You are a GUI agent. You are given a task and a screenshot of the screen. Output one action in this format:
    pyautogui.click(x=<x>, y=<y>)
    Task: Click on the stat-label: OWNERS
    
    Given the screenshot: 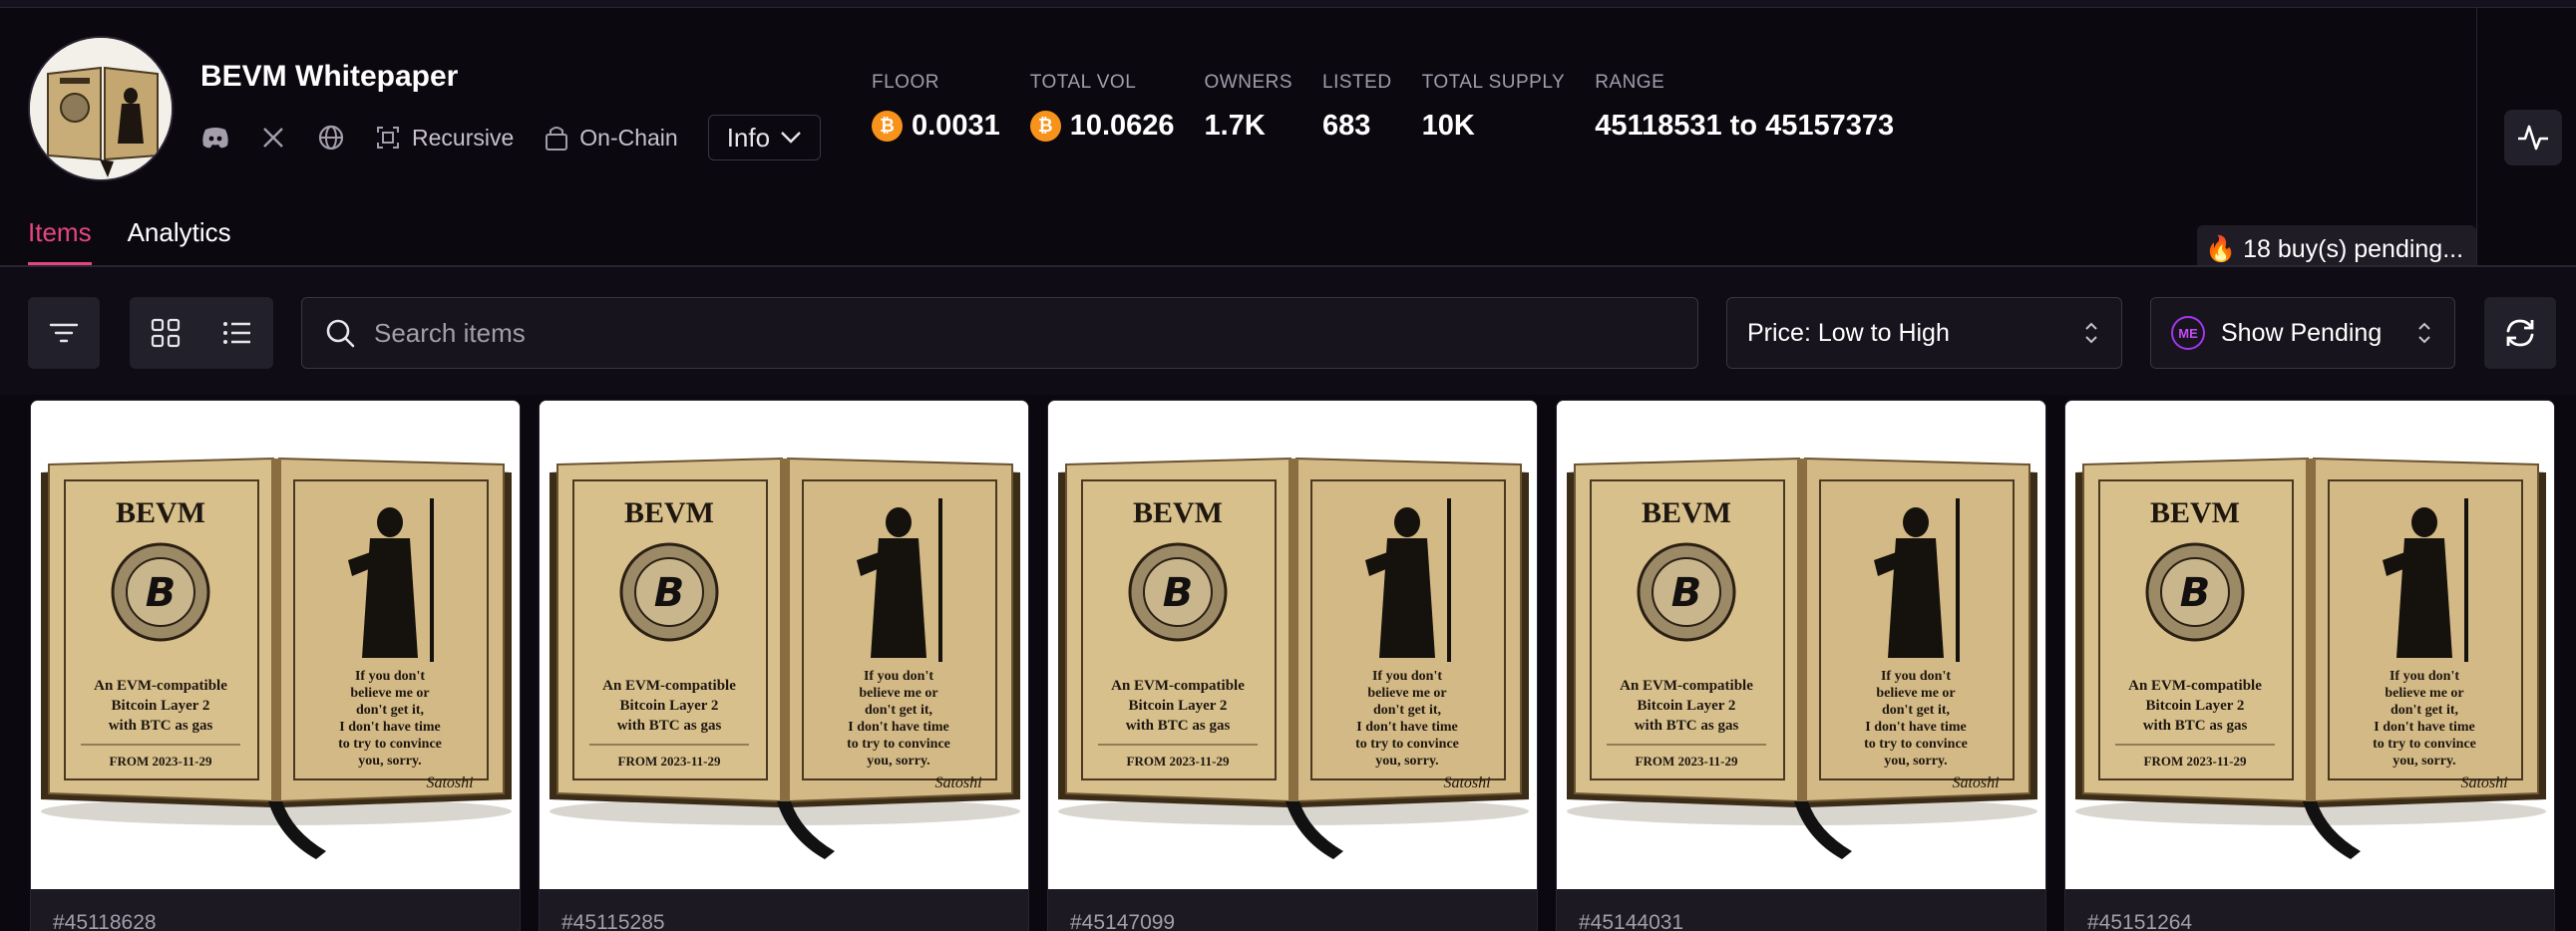 What is the action you would take?
    pyautogui.click(x=1248, y=82)
    